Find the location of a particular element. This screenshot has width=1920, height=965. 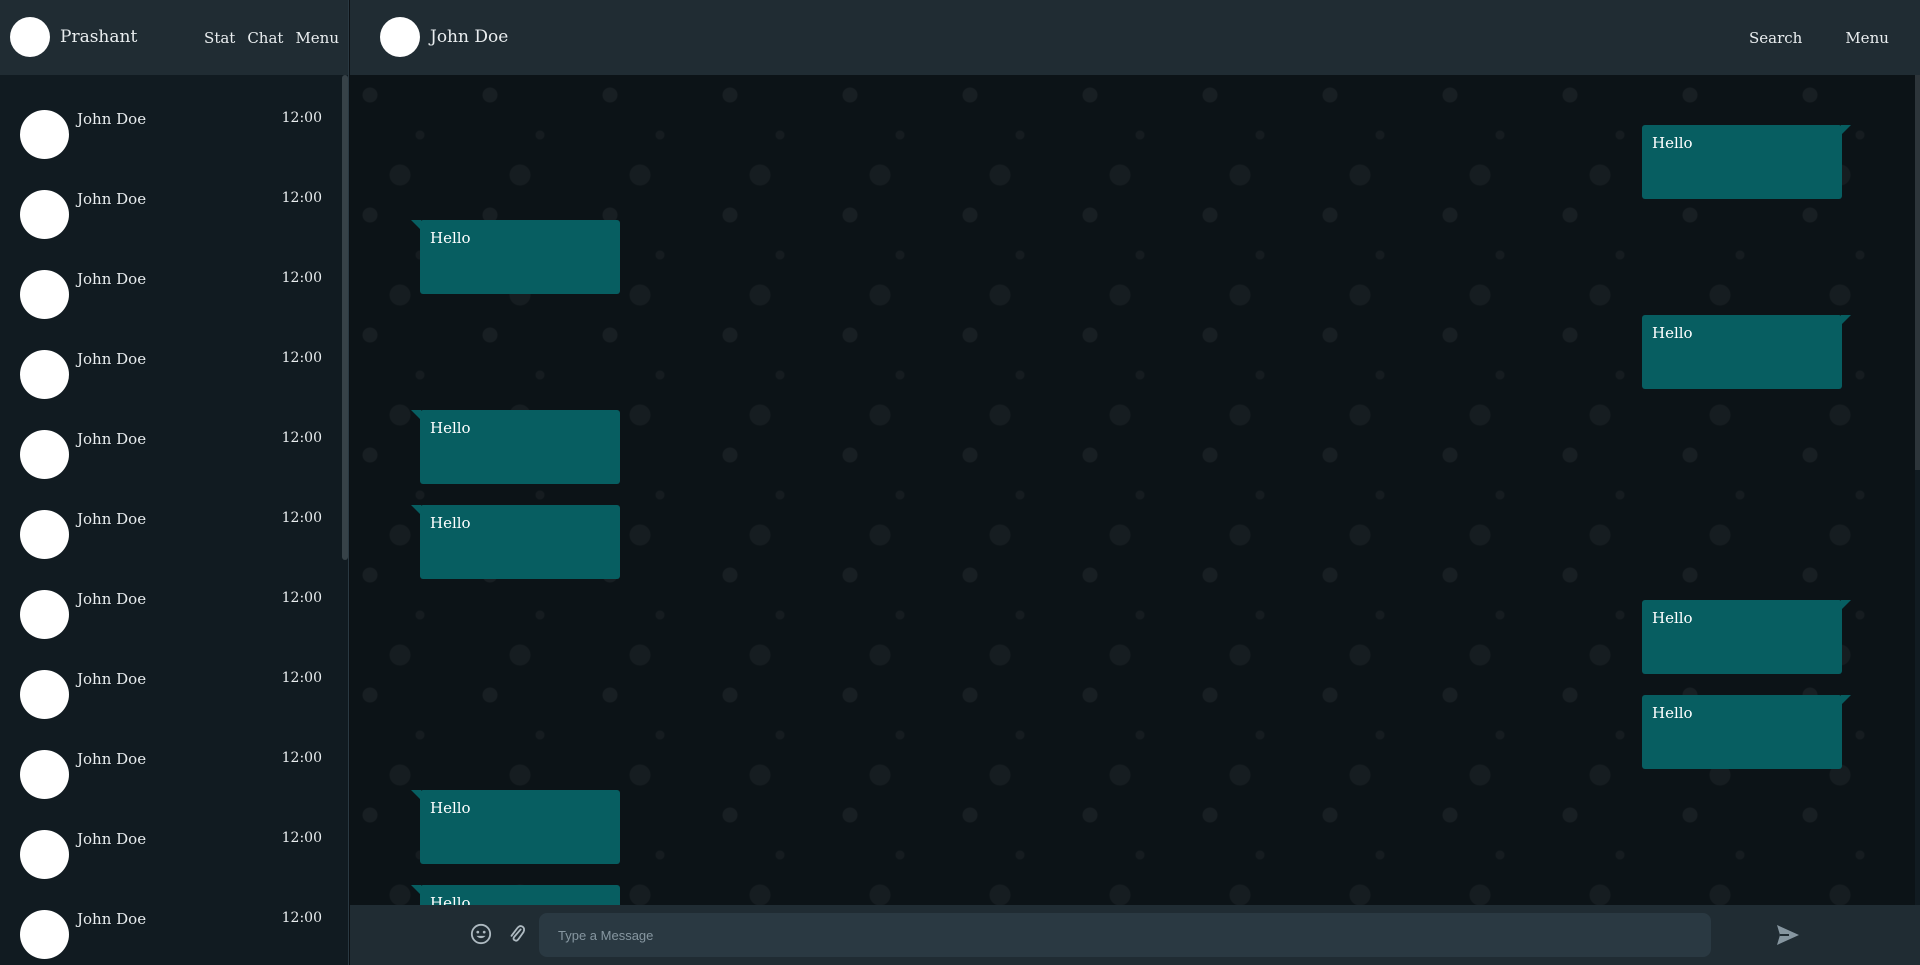

sidebar-header: Prashant Stat Chat Menu is located at coordinates (174, 37).